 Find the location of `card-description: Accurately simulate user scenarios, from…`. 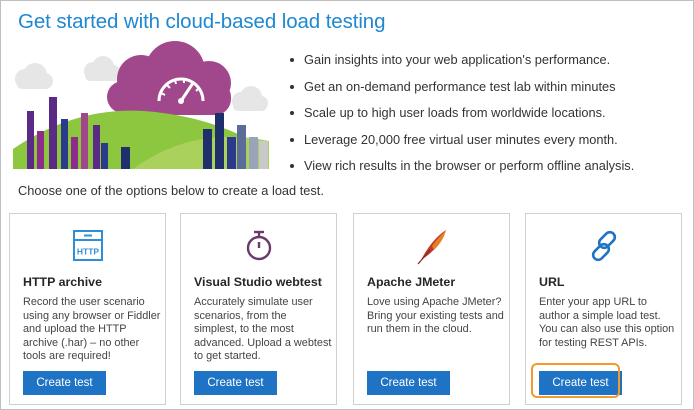

card-description: Accurately simulate user scenarios, from… is located at coordinates (263, 329).